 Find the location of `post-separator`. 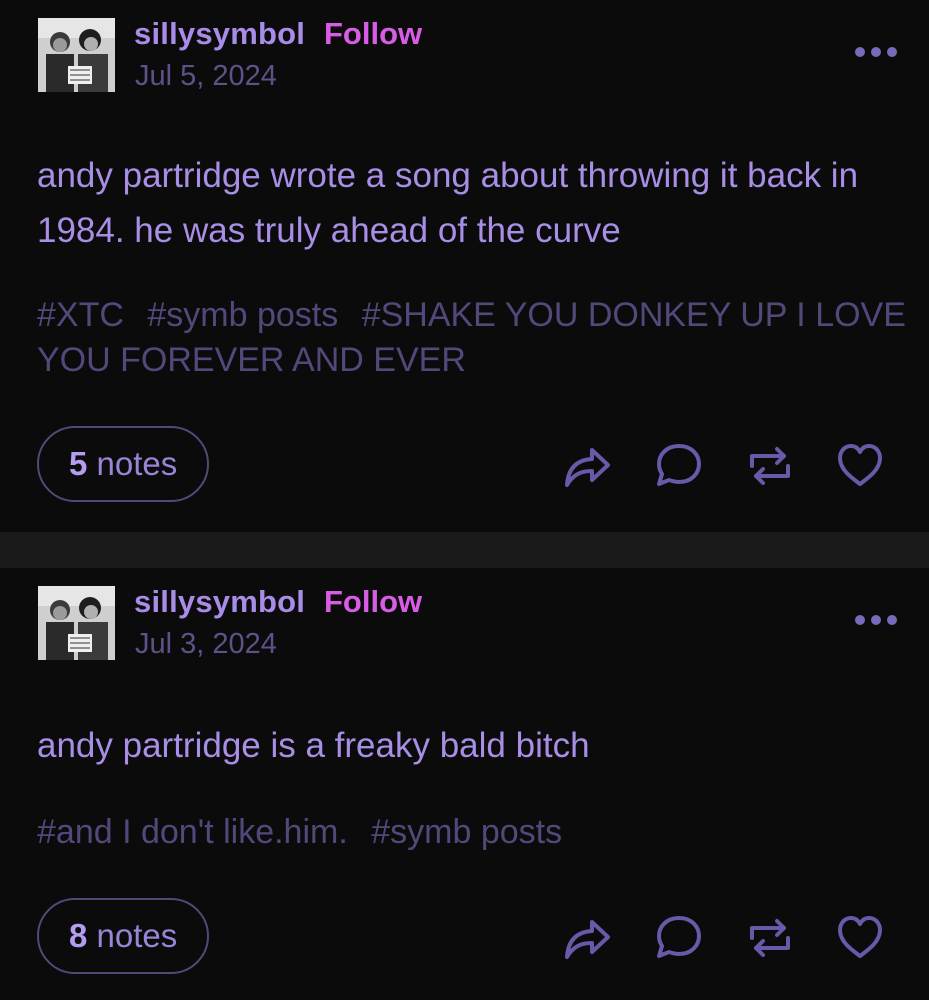

post-separator is located at coordinates (464, 550).